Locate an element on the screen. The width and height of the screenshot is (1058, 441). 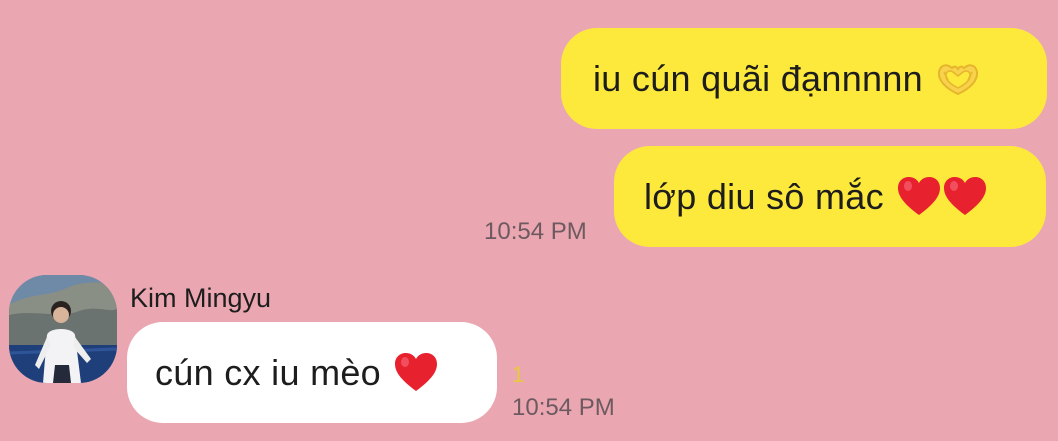
incoming-message-bubble: cún cx iu mèo is located at coordinates (312, 372).